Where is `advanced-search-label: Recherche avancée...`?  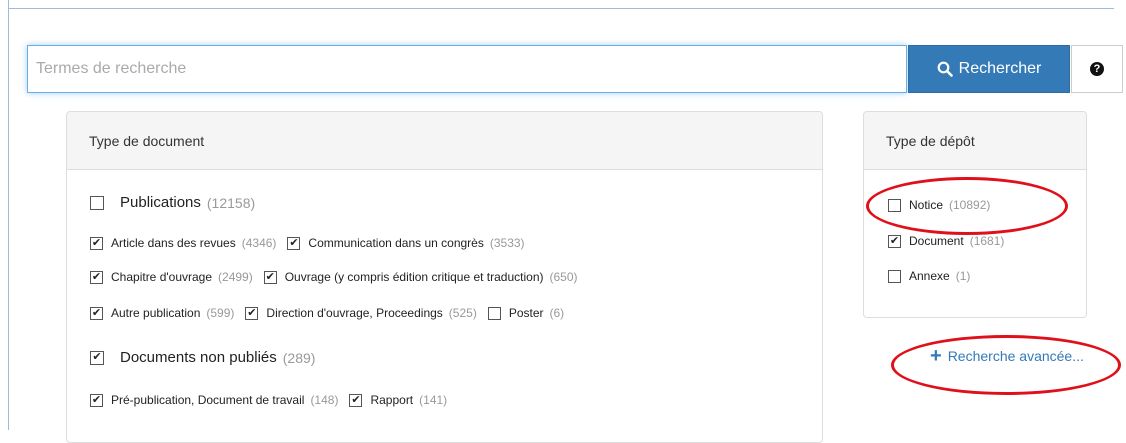
advanced-search-label: Recherche avancée... is located at coordinates (1015, 356).